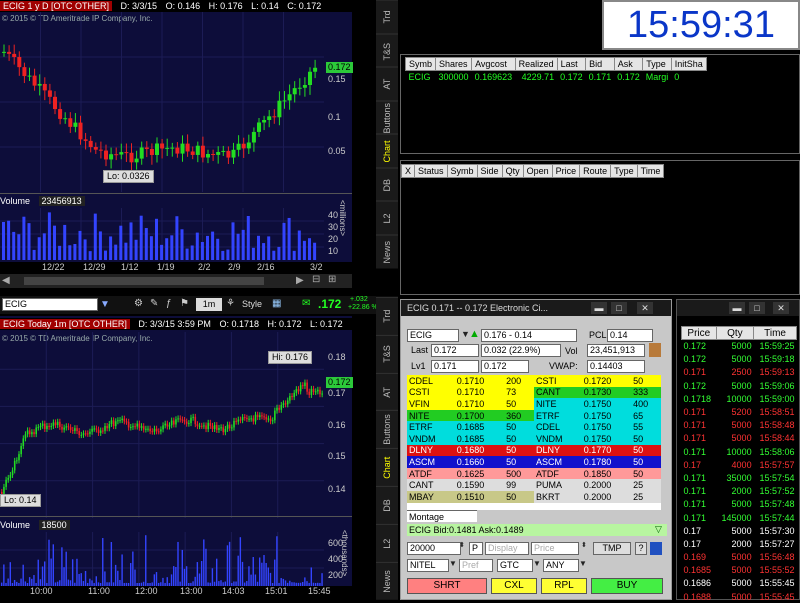 Image resolution: width=800 pixels, height=603 pixels. I want to click on bid-row: VNDM 0.1685 50, so click(470, 438).